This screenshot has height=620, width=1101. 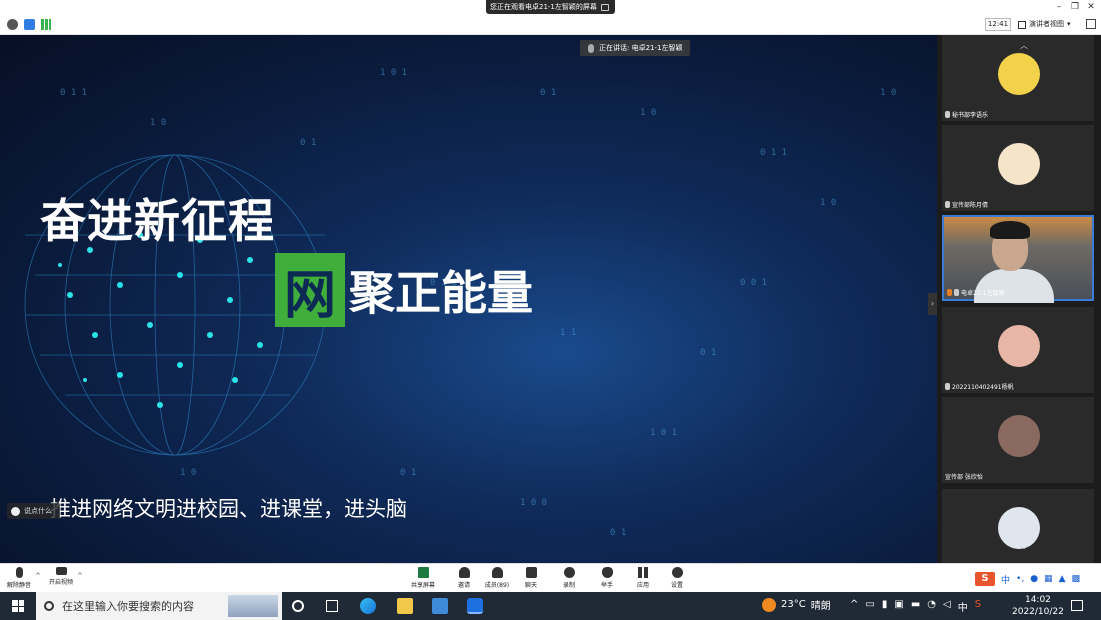 I want to click on voice-icon: ●, so click(x=1034, y=579).